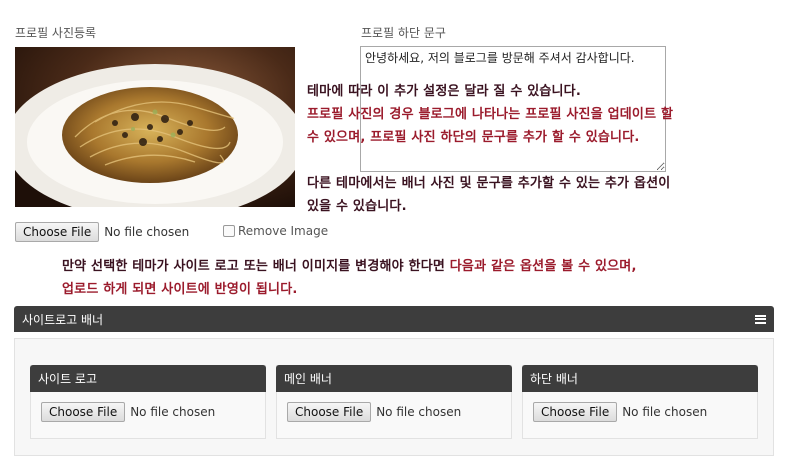 This screenshot has width=811, height=476. I want to click on remove-image-option: Remove Image, so click(275, 231).